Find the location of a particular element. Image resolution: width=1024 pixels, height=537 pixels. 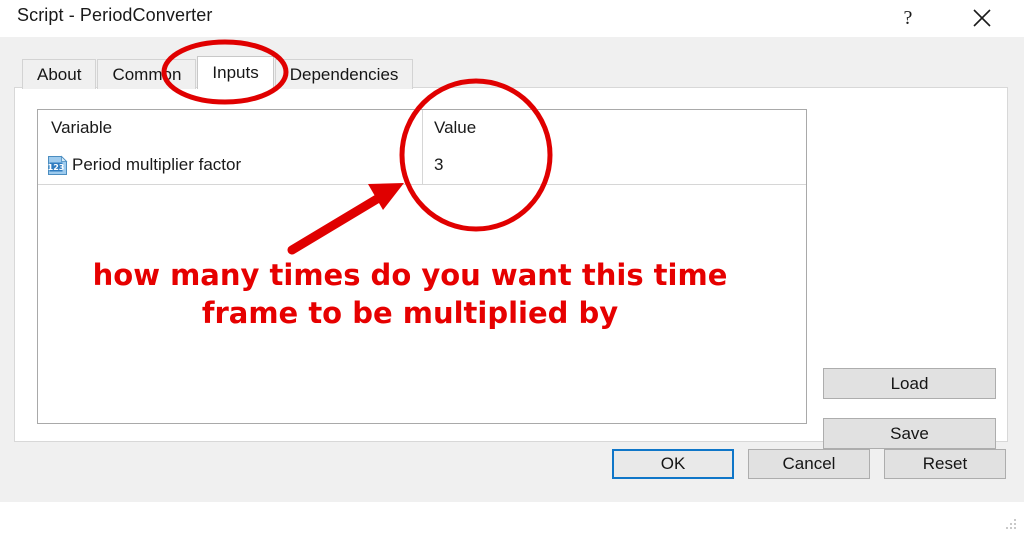

resize-grip-icon is located at coordinates (1012, 525).